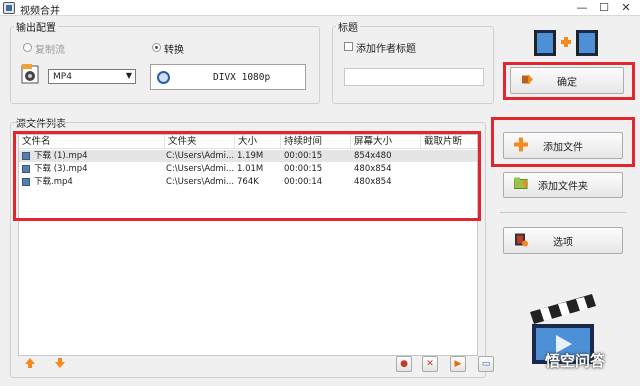  Describe the element at coordinates (604, 8) in the screenshot. I see `maximize-button: ☐` at that location.